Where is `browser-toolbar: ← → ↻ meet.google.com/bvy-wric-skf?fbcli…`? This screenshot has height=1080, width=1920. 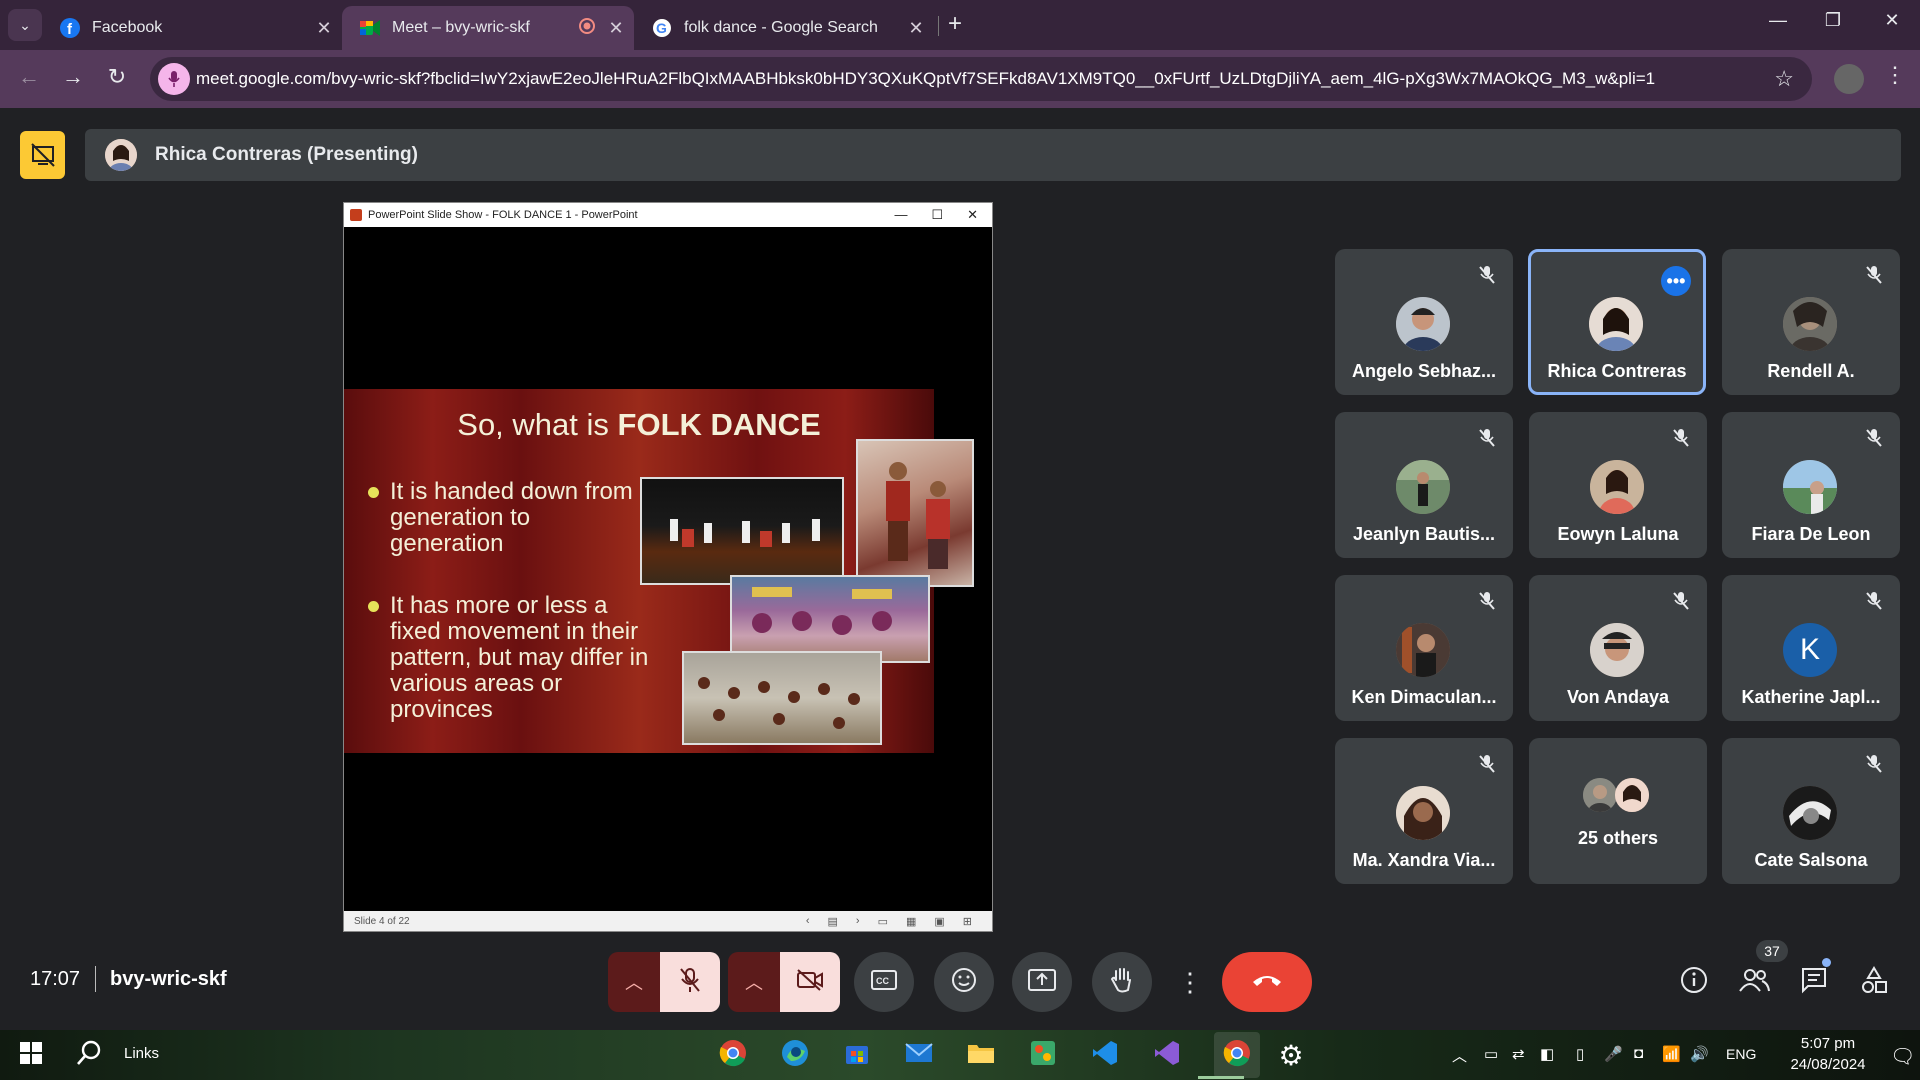
browser-toolbar: ← → ↻ meet.google.com/bvy-wric-skf?fbcli… is located at coordinates (960, 79).